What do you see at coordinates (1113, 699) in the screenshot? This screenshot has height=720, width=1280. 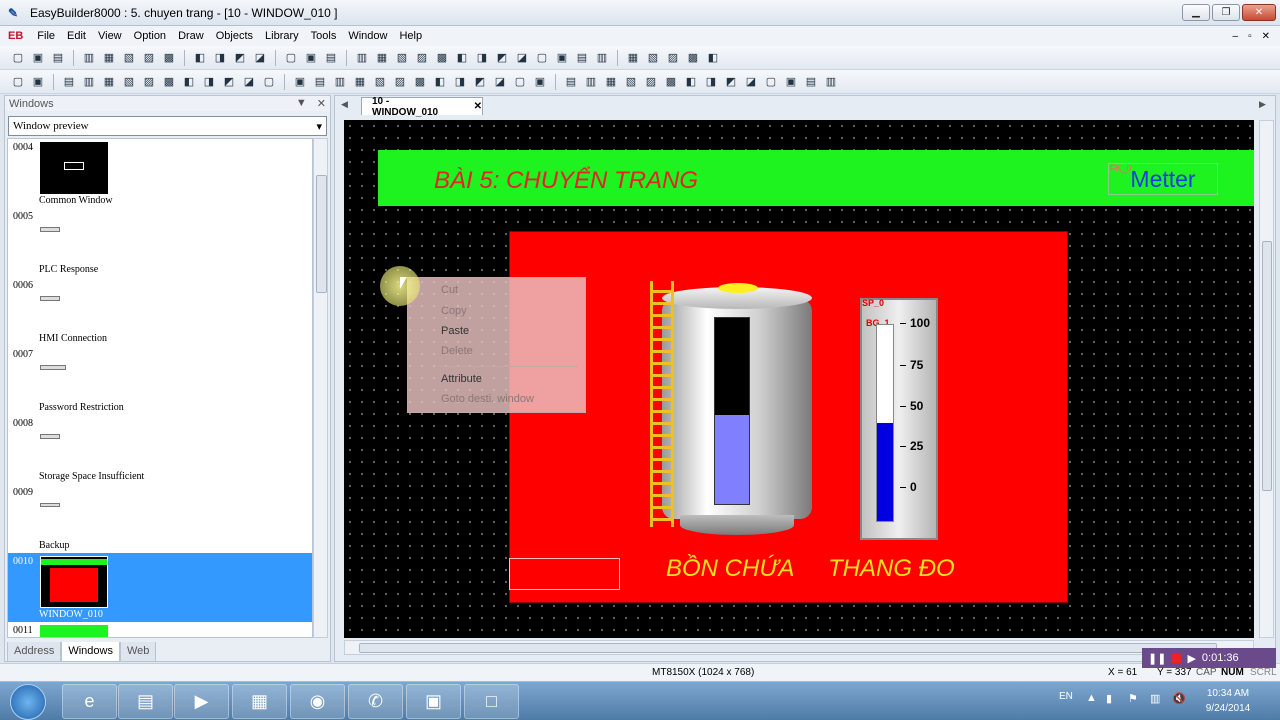 I see `tray-app-icon: ▮` at bounding box center [1113, 699].